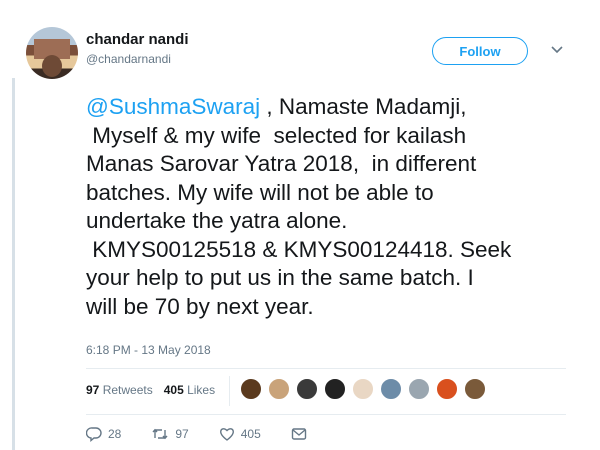  I want to click on retweet-icon, so click(160, 434).